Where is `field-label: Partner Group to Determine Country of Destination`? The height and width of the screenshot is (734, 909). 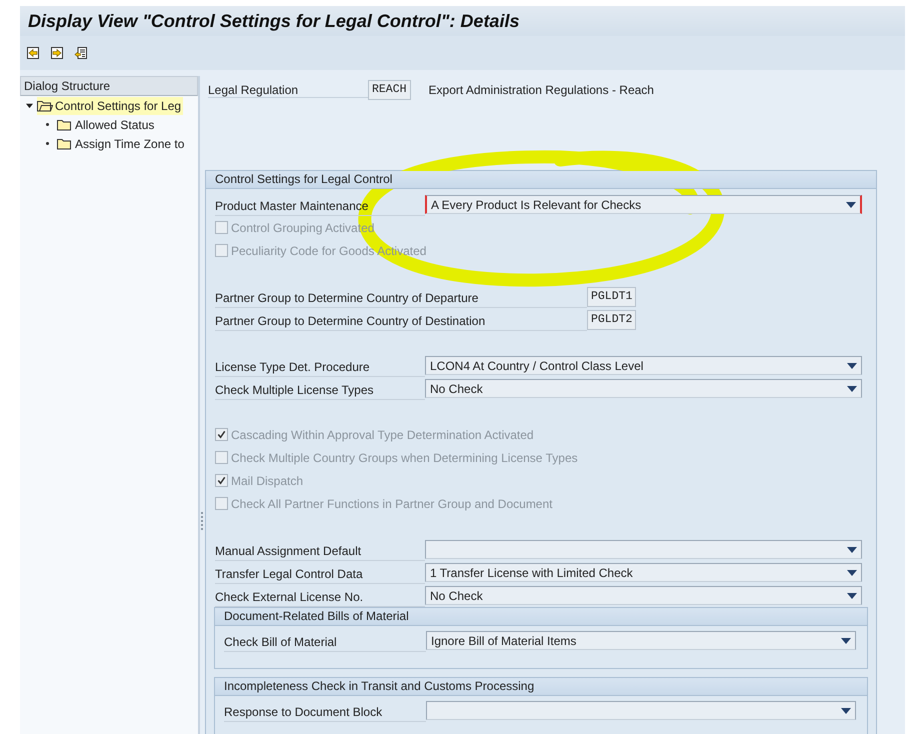
field-label: Partner Group to Determine Country of Destination is located at coordinates (401, 319).